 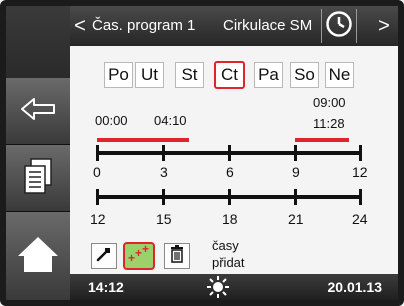 What do you see at coordinates (296, 172) in the screenshot?
I see `axis1-tick-label: 9` at bounding box center [296, 172].